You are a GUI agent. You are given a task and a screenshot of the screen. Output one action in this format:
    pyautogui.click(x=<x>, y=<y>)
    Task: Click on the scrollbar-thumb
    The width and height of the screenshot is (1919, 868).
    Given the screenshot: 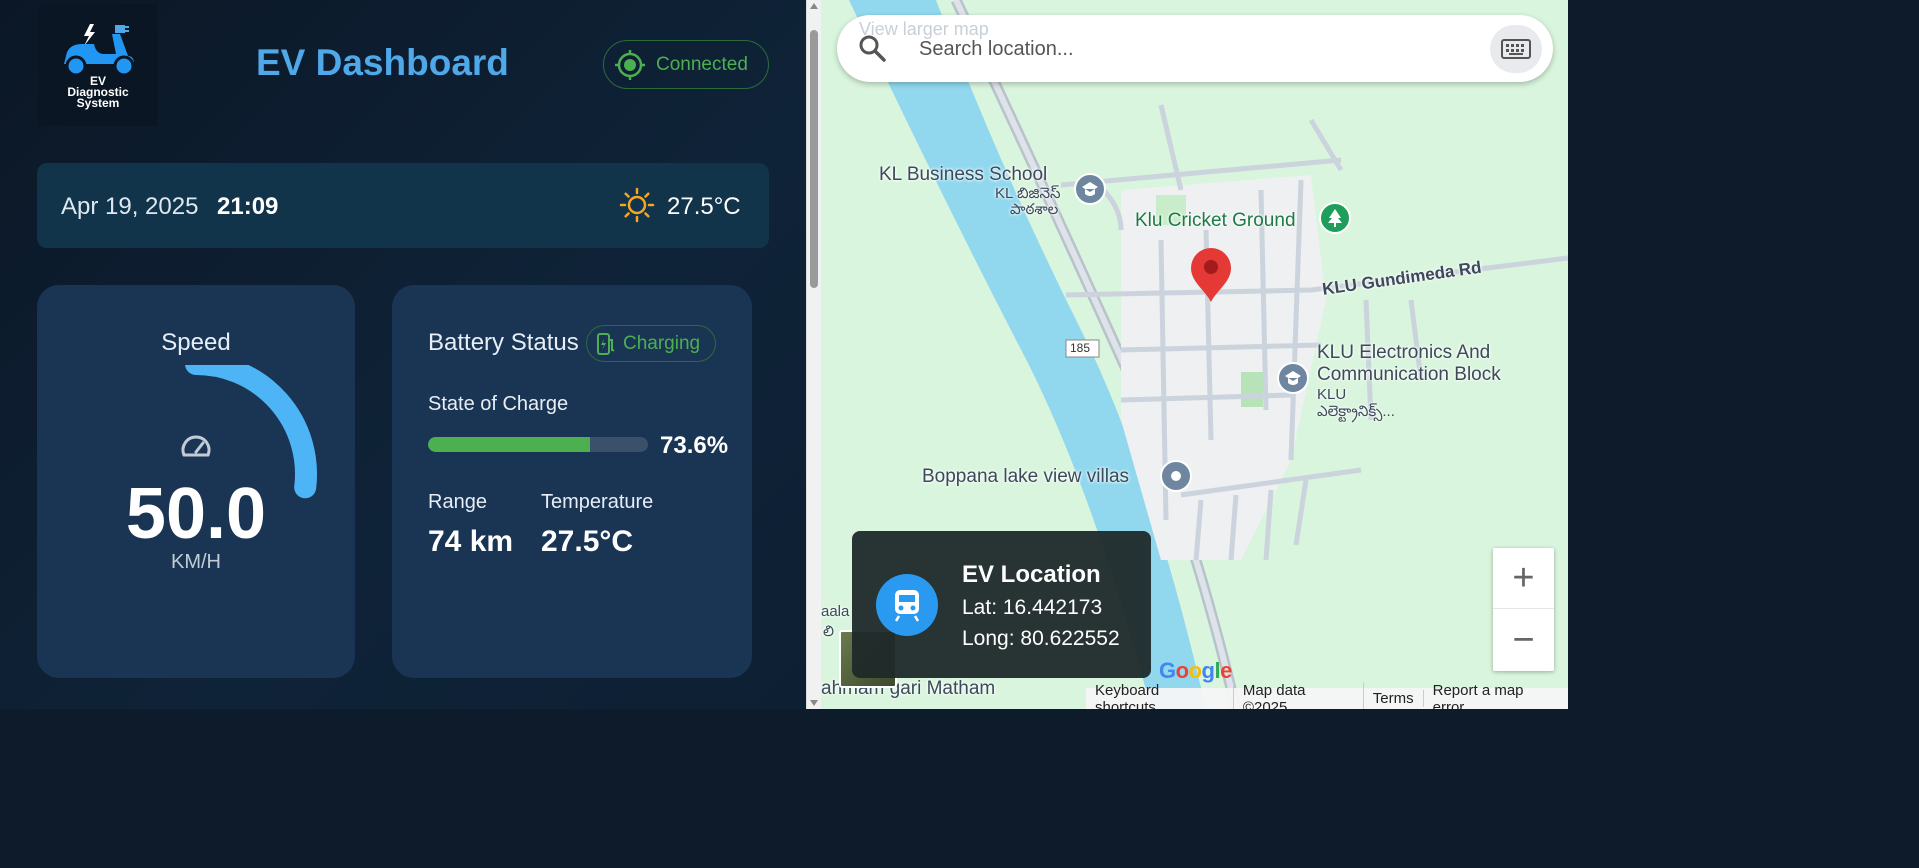 What is the action you would take?
    pyautogui.click(x=814, y=159)
    